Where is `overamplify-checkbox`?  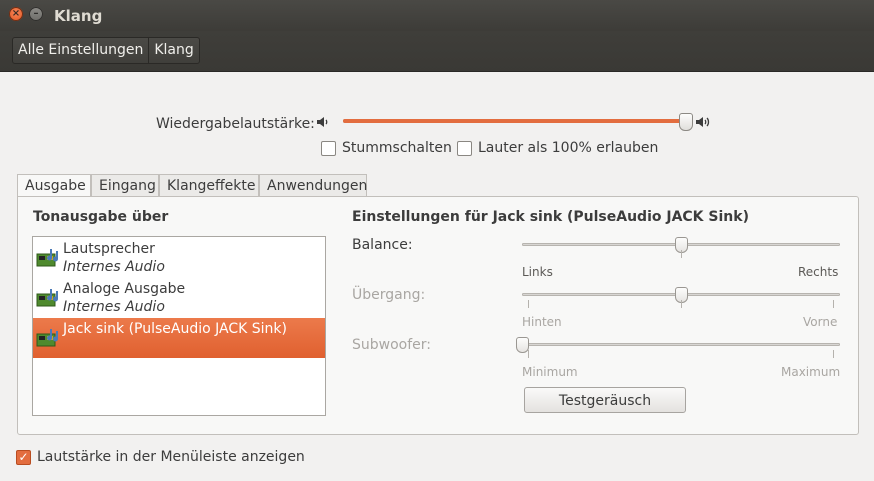
overamplify-checkbox is located at coordinates (464, 148).